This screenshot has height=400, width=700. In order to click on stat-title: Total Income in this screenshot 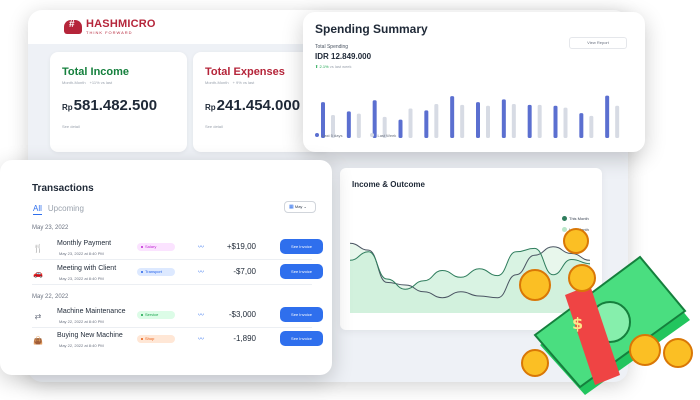, I will do `click(96, 72)`.